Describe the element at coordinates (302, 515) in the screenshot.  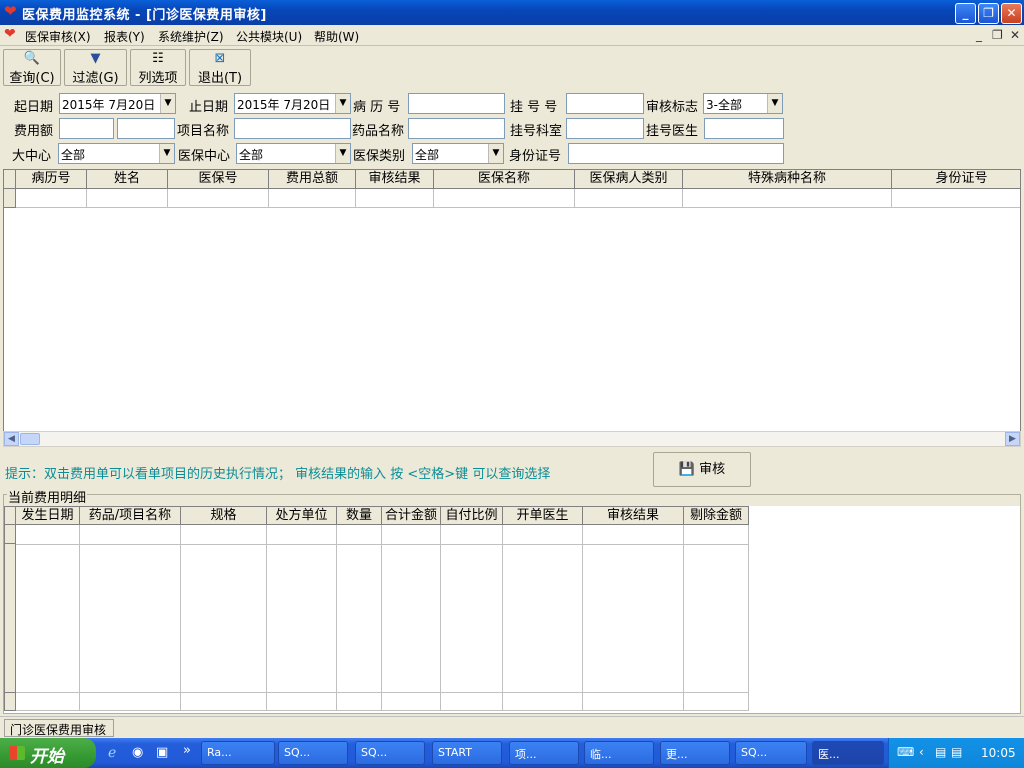
I see `col-unit: 处方单位` at that location.